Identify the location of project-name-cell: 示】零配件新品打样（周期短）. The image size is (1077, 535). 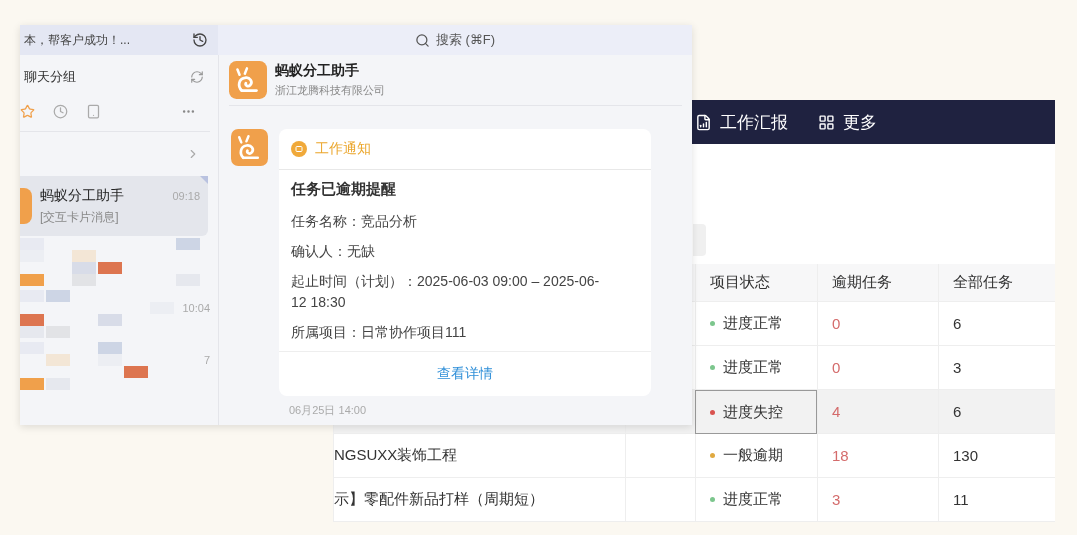
(479, 500).